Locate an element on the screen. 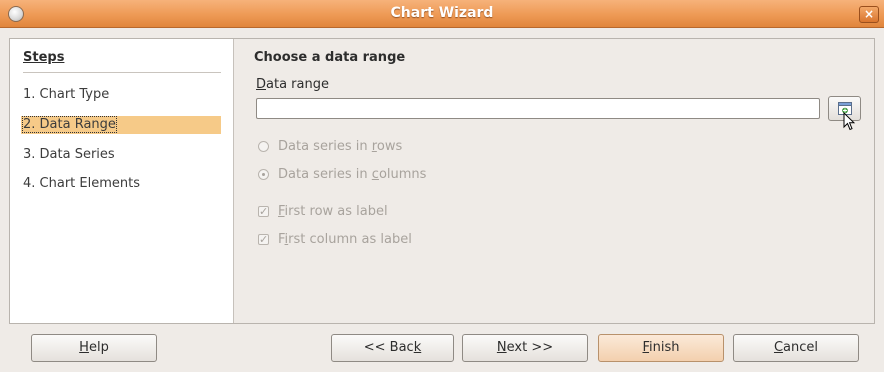  data-range-label: Data range is located at coordinates (292, 84).